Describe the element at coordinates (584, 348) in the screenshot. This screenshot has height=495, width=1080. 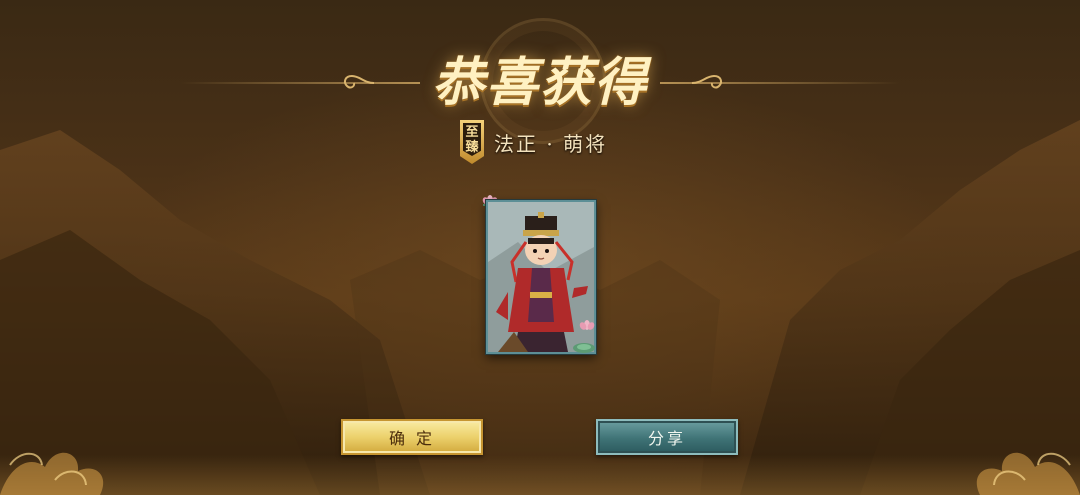
I see `lotus-leaf-icon` at that location.